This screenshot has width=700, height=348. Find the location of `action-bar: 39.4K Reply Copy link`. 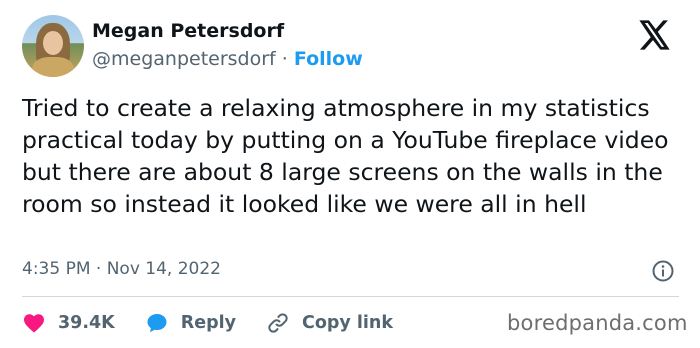

action-bar: 39.4K Reply Copy link is located at coordinates (222, 323).